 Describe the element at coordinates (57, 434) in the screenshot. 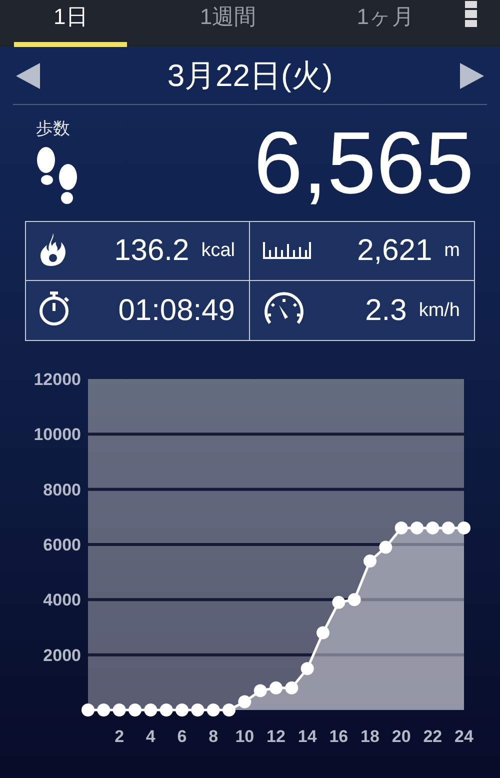

I see `y-tick-label: 10000` at that location.